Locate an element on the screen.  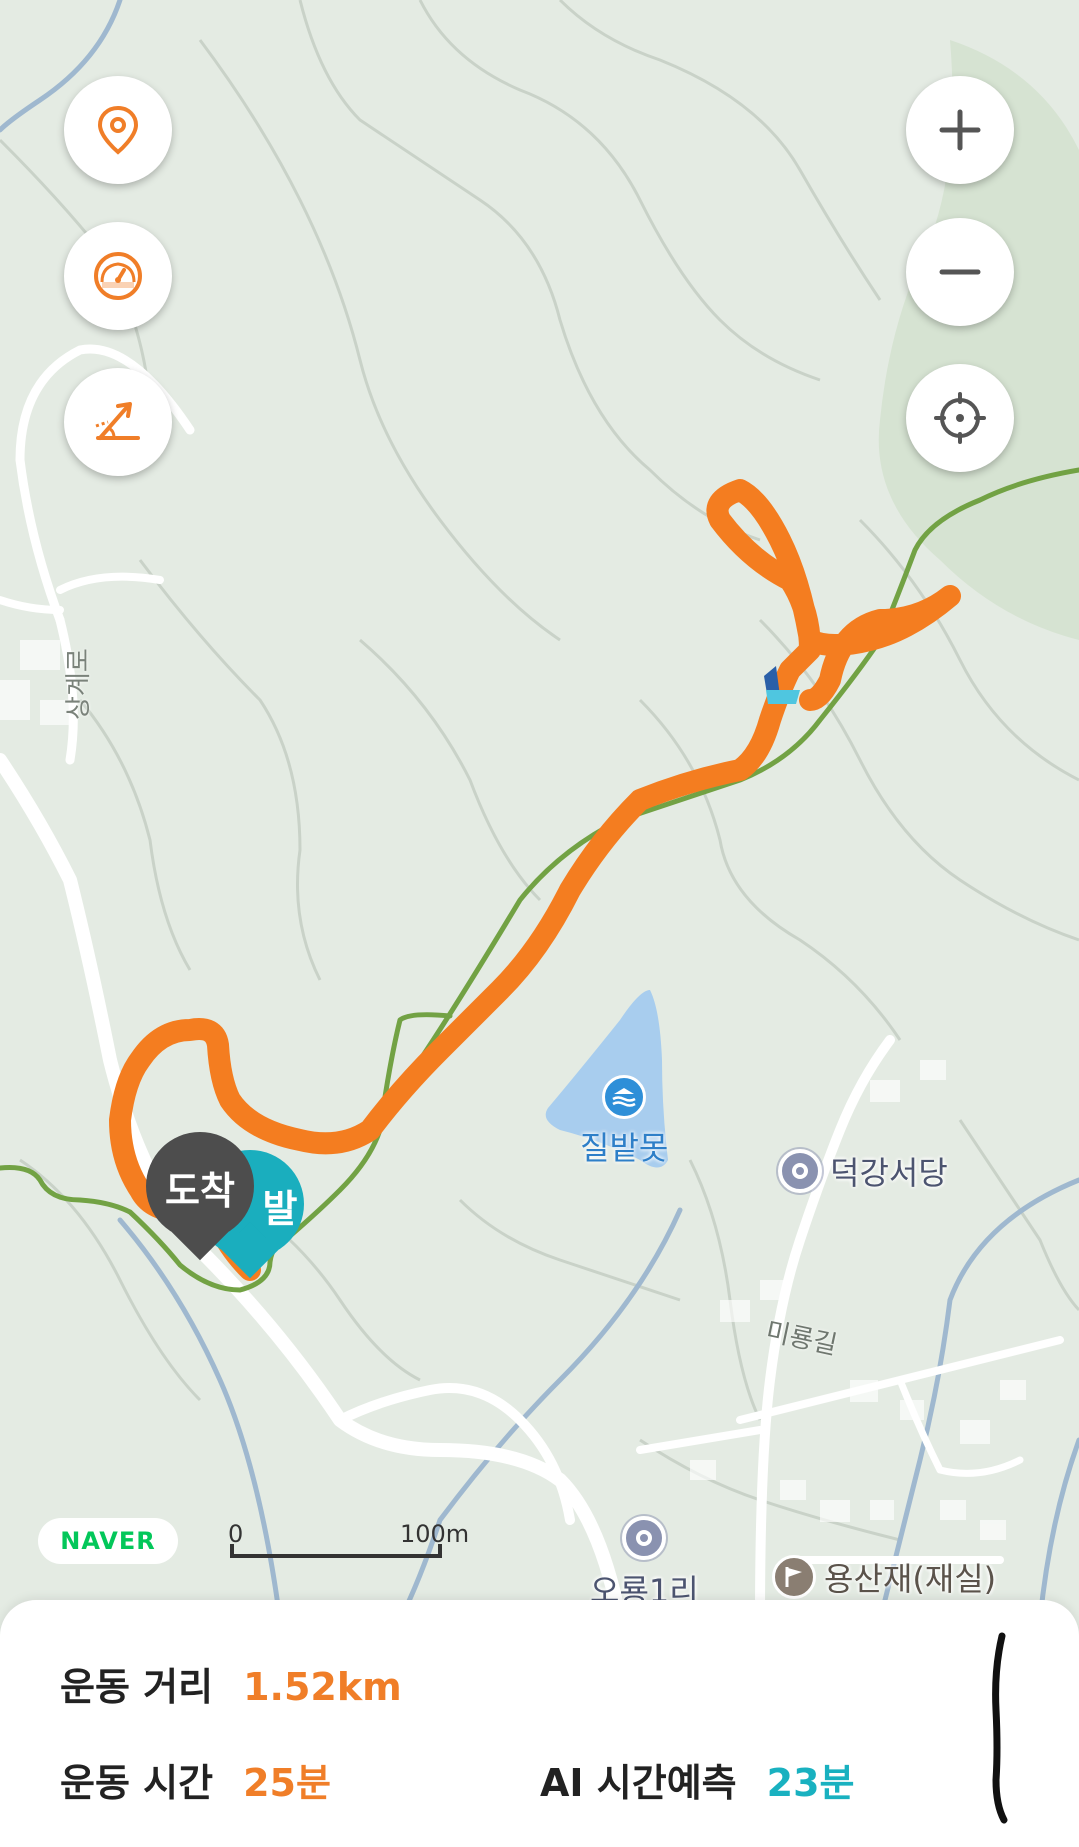
zoom-out-icon is located at coordinates (960, 272).